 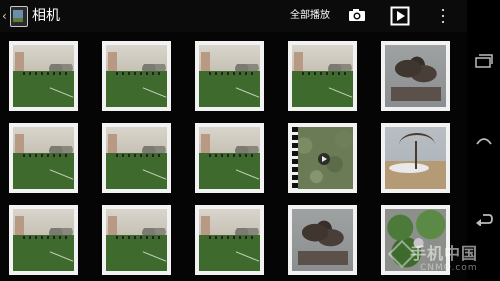 I want to click on action-bar: ‹ 相机 全部播放, so click(x=233, y=16).